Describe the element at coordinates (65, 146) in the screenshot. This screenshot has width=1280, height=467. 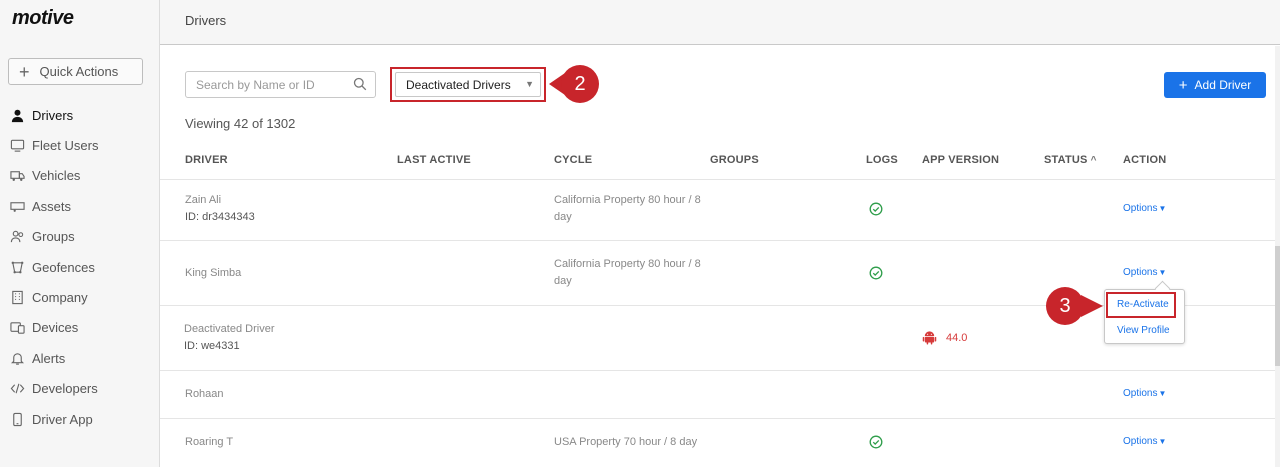
I see `sidebar-item-label: Fleet Users` at that location.